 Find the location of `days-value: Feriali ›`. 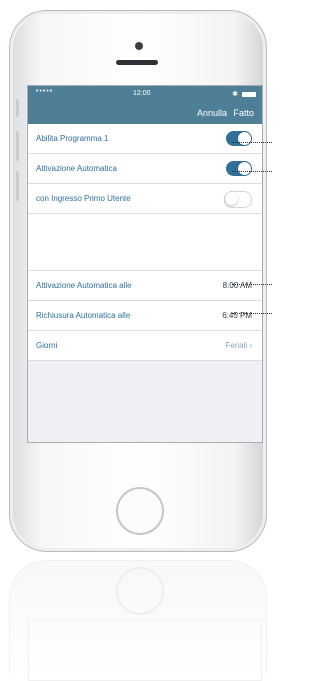

days-value: Feriali › is located at coordinates (238, 345).